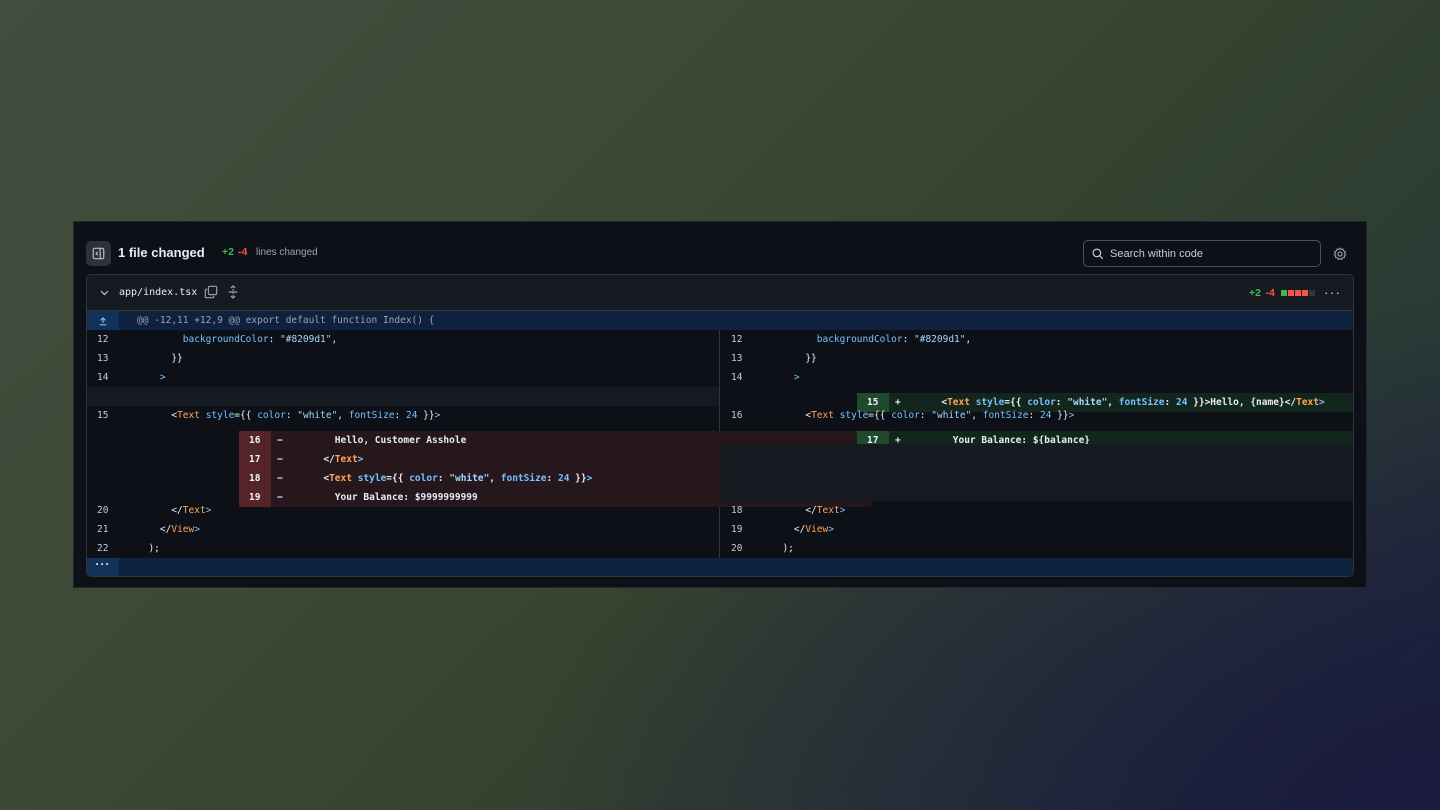 The height and width of the screenshot is (810, 1440). What do you see at coordinates (720, 566) in the screenshot?
I see `hunk-footer: ···` at bounding box center [720, 566].